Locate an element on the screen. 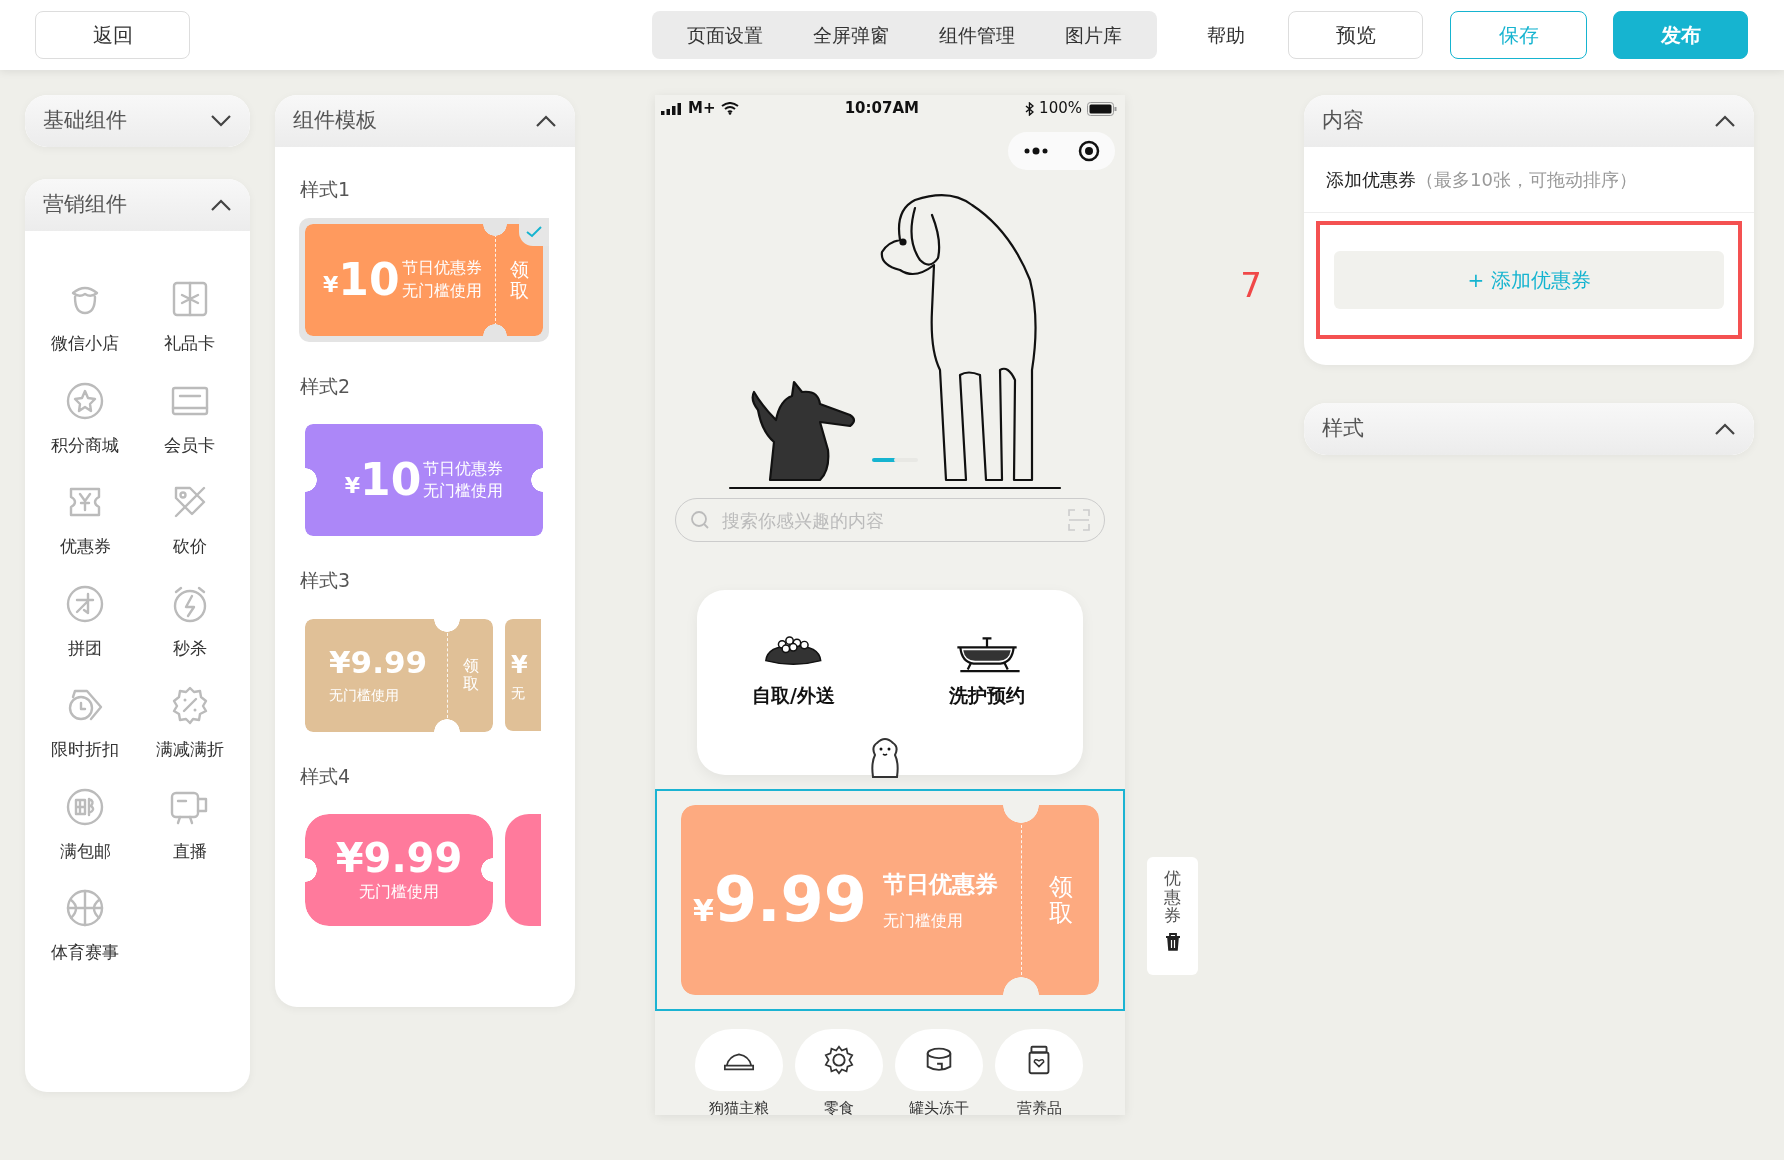 The width and height of the screenshot is (1784, 1160). style-label: 样式3 is located at coordinates (326, 580).